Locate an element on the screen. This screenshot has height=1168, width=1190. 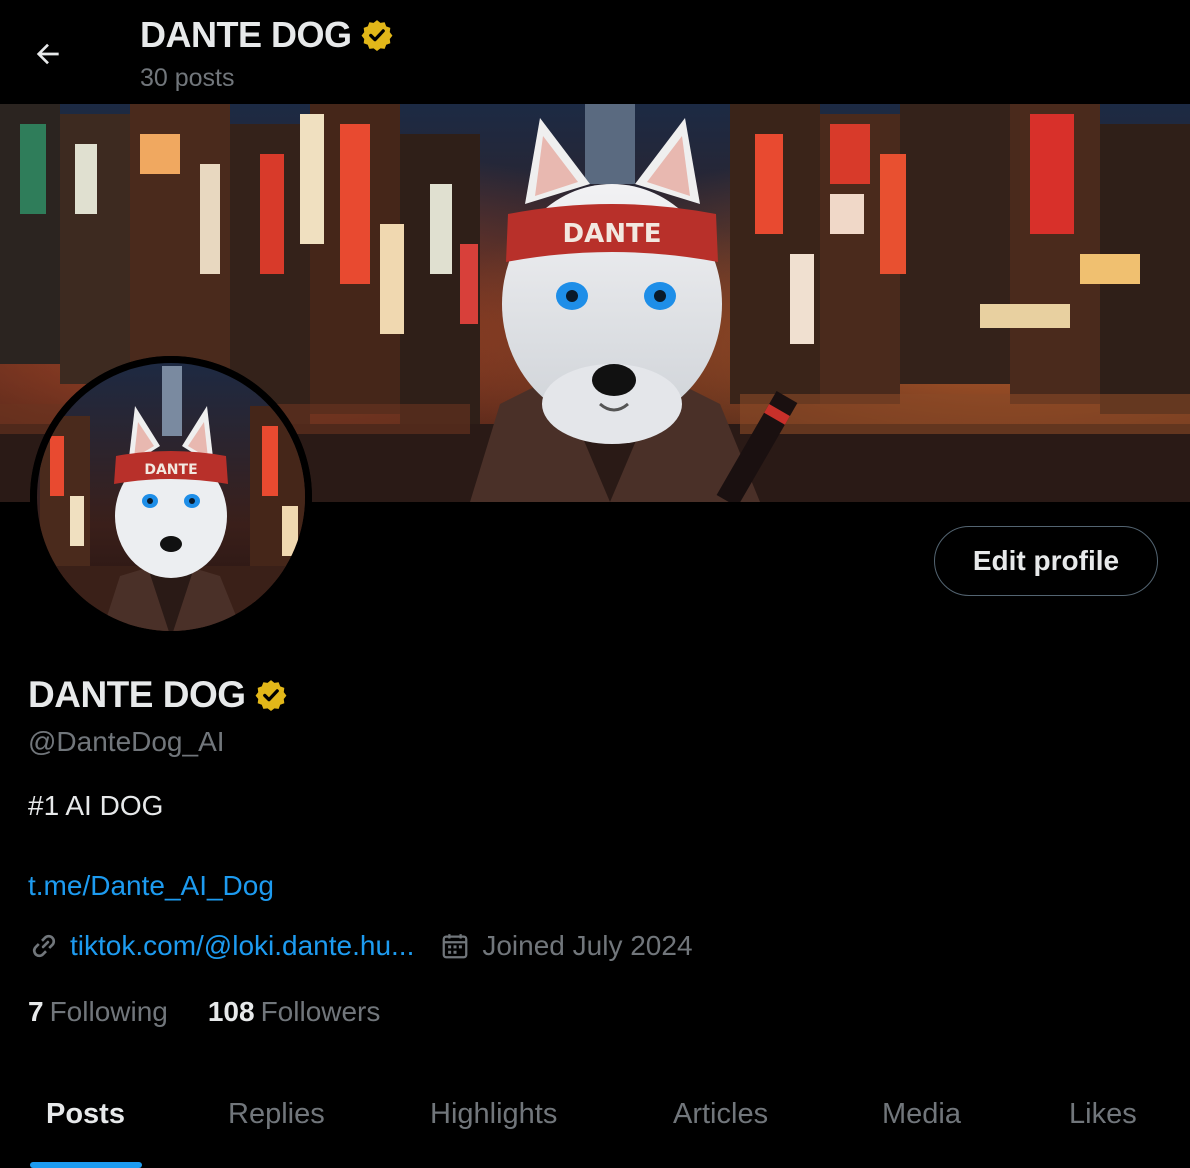
profile-avatar: DANTE is located at coordinates (171, 497).